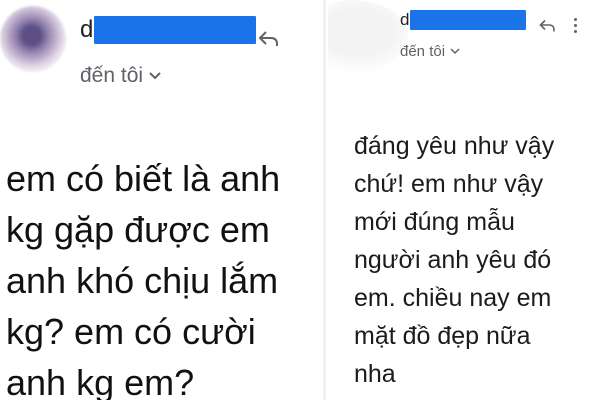  Describe the element at coordinates (375, 374) in the screenshot. I see `message-line: nha` at that location.